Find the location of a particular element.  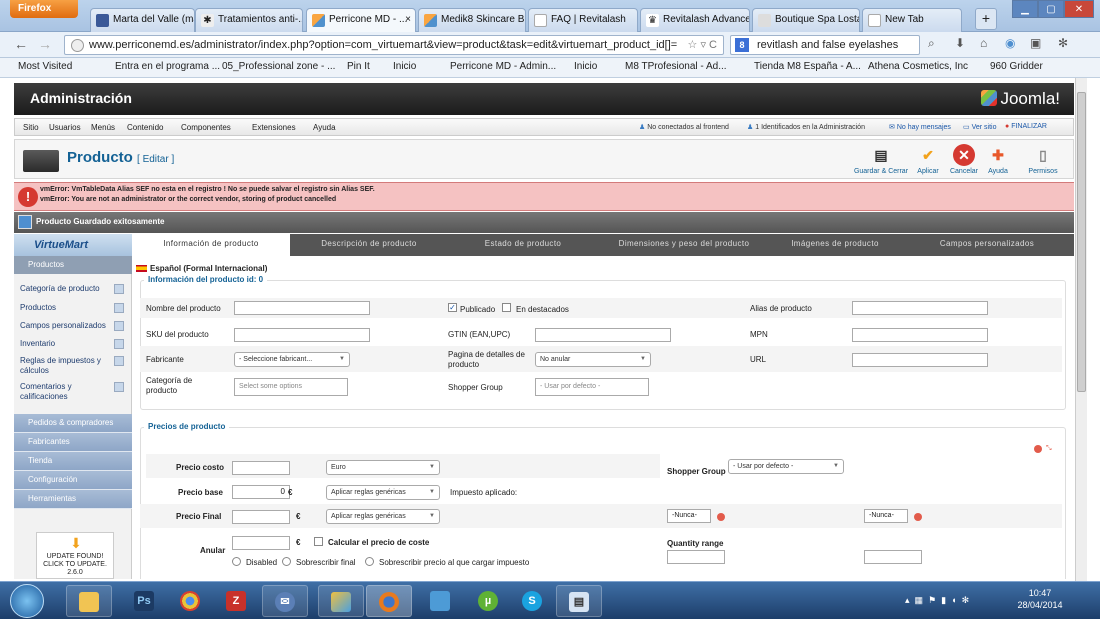

taskbar-photoshop: Ps is located at coordinates (145, 601).